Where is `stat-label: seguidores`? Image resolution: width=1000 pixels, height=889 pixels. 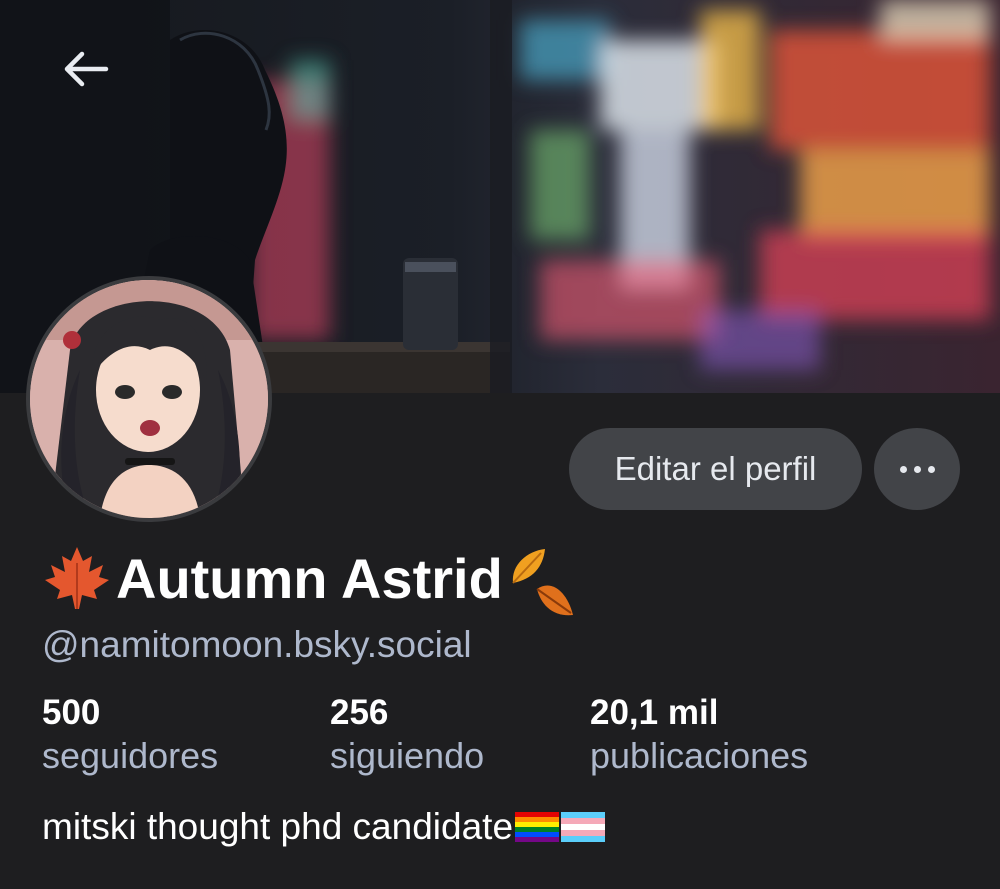
stat-label: seguidores is located at coordinates (130, 755).